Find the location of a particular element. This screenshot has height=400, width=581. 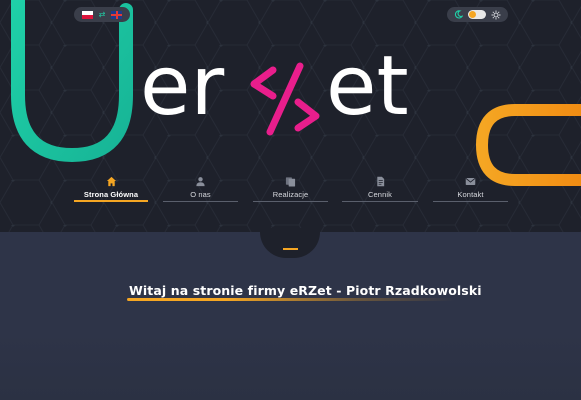

nav-label-pricing: Cennik is located at coordinates (380, 194).